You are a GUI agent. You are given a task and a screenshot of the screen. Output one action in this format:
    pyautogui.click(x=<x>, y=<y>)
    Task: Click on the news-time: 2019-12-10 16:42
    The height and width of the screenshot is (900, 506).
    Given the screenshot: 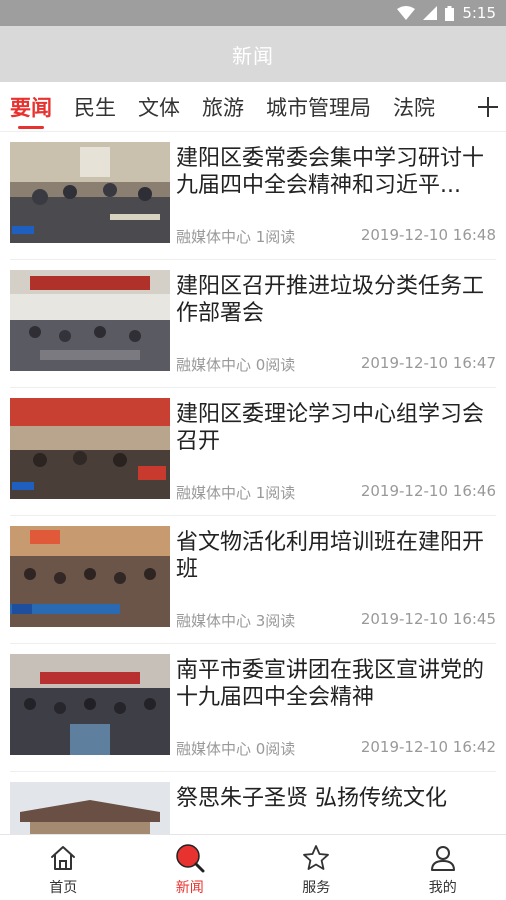 What is the action you would take?
    pyautogui.click(x=428, y=747)
    